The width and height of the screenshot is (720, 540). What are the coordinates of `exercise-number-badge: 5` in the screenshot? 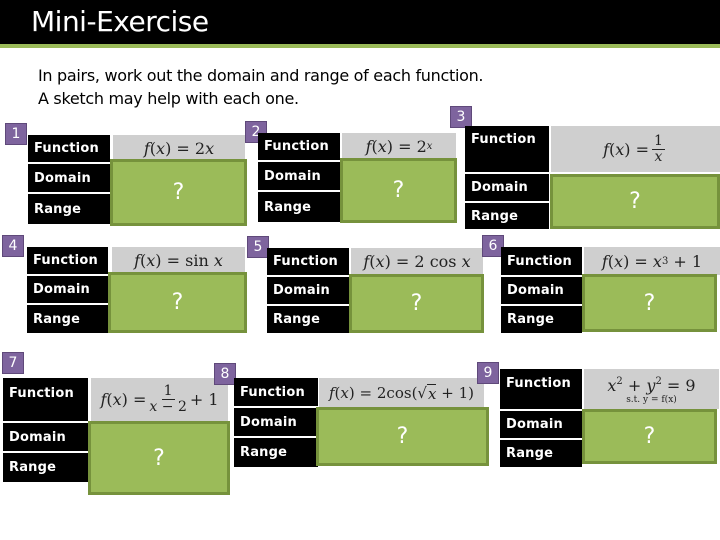 It's located at (258, 247).